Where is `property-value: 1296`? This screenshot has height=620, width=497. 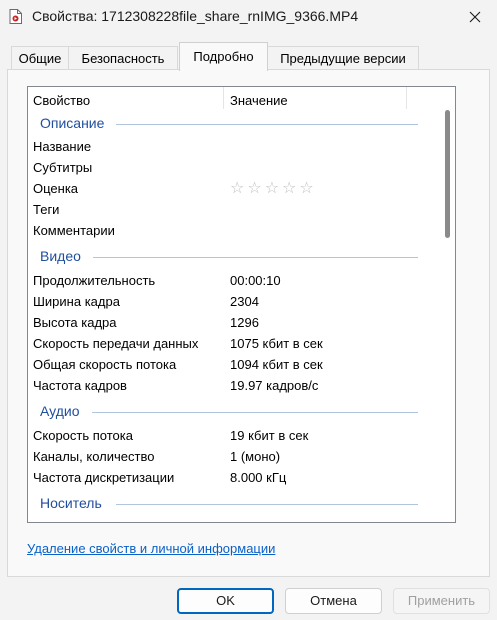 property-value: 1296 is located at coordinates (244, 322).